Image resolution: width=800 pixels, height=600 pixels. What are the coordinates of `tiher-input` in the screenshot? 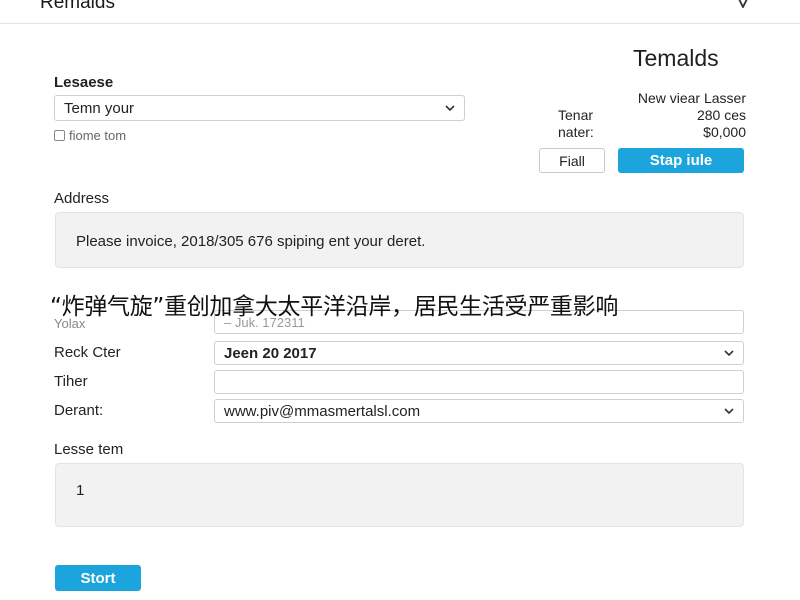 It's located at (479, 382).